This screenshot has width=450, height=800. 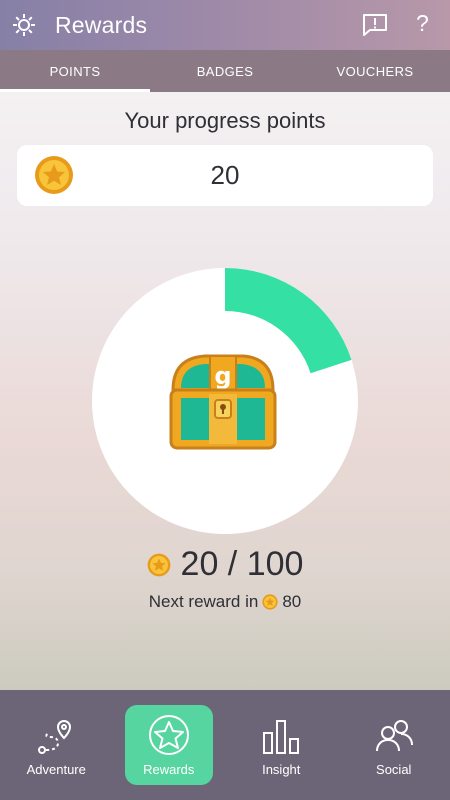 What do you see at coordinates (223, 402) in the screenshot?
I see `treasure-chest-icon: g` at bounding box center [223, 402].